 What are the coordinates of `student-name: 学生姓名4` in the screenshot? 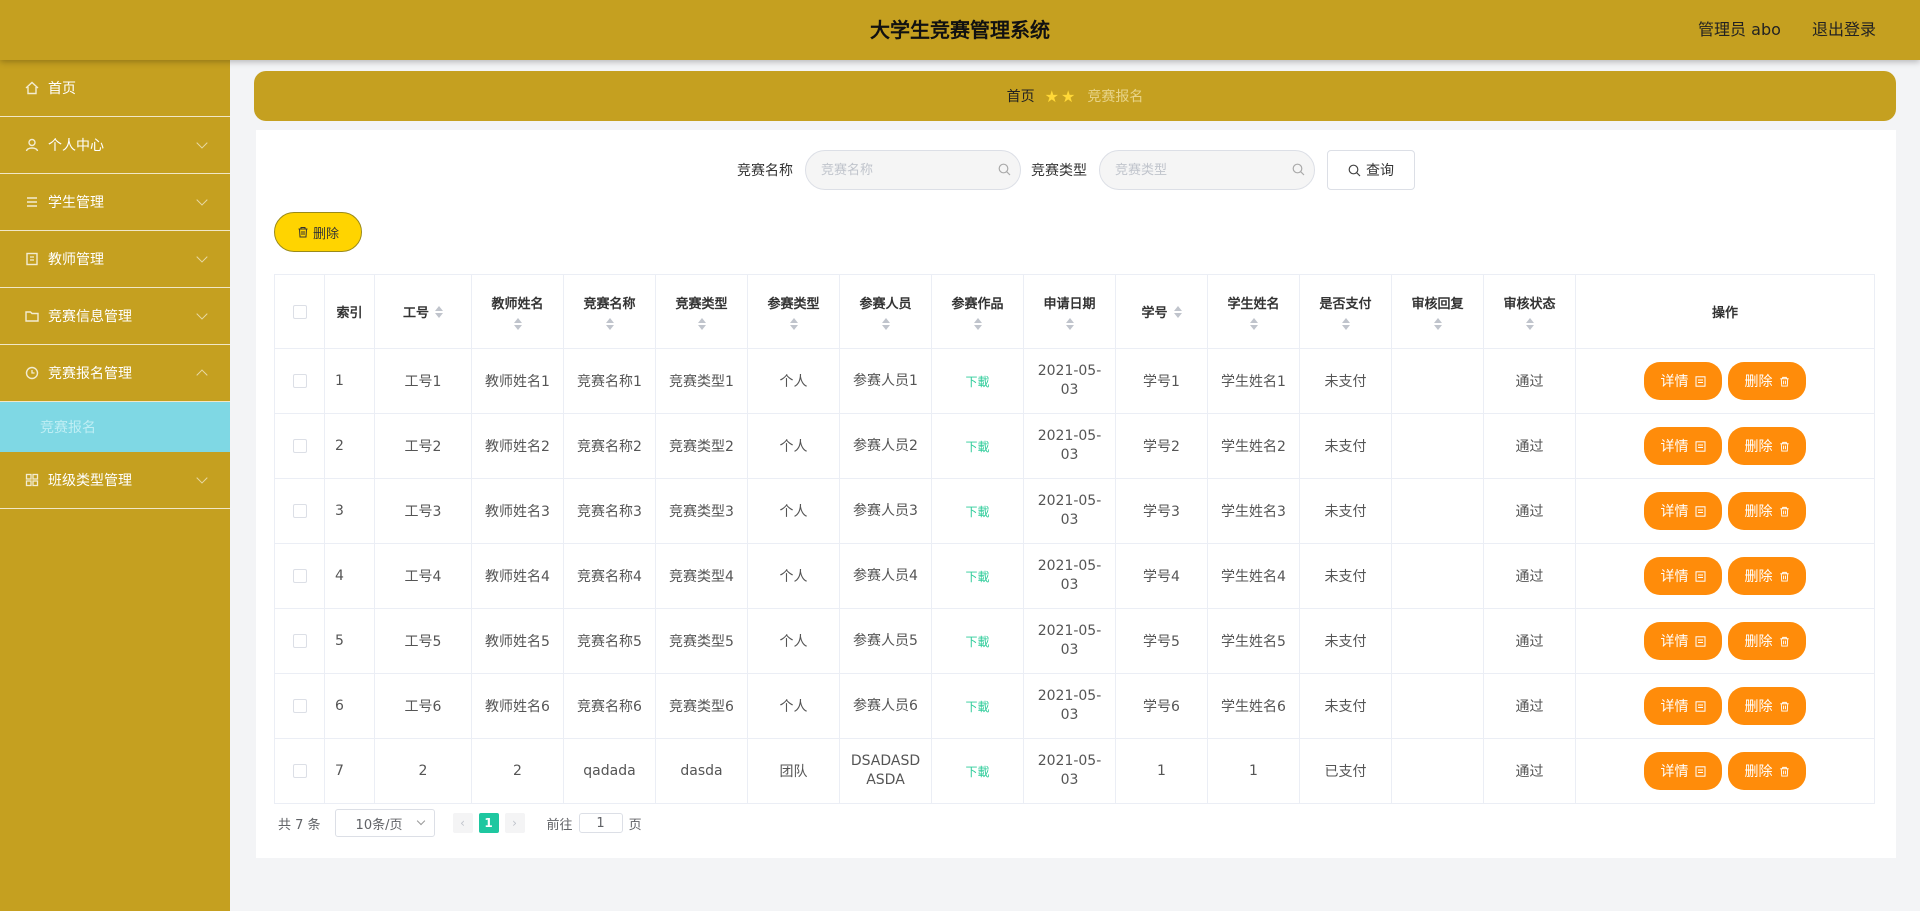 It's located at (1253, 577).